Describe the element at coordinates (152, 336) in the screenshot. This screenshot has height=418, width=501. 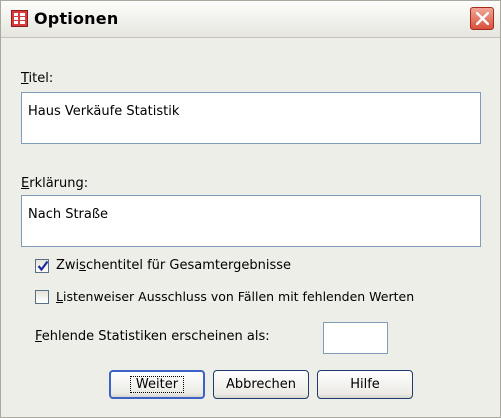
I see `fehlende-label: Fehlende Statistiken erscheinen als:` at that location.